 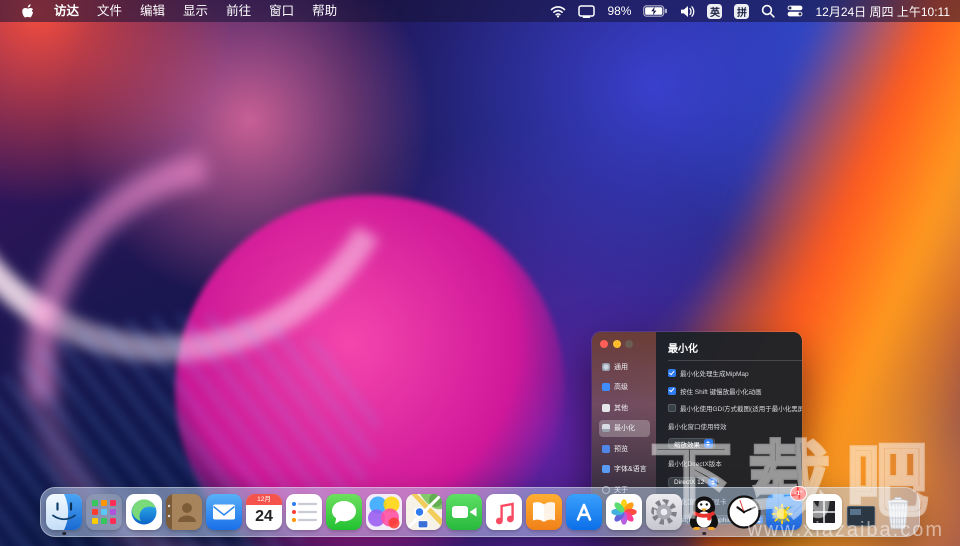 What do you see at coordinates (621, 387) in the screenshot?
I see `sidebar-item-label: 高级` at bounding box center [621, 387].